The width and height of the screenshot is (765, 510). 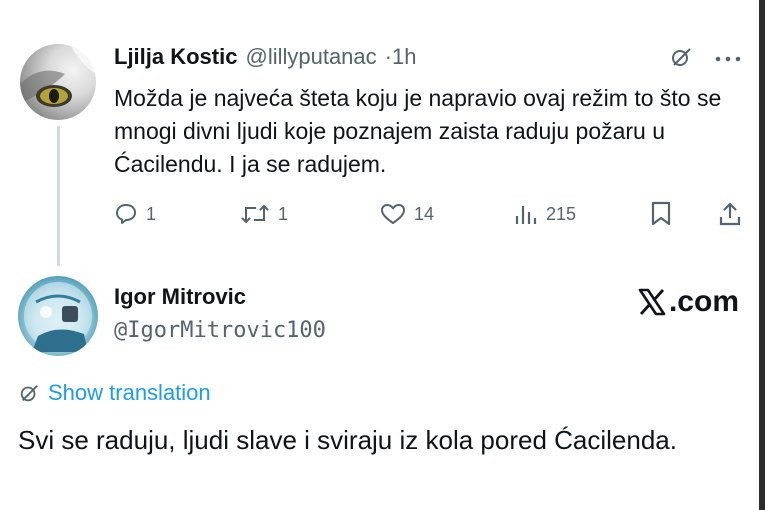 I want to click on views-count: 215, so click(x=561, y=213).